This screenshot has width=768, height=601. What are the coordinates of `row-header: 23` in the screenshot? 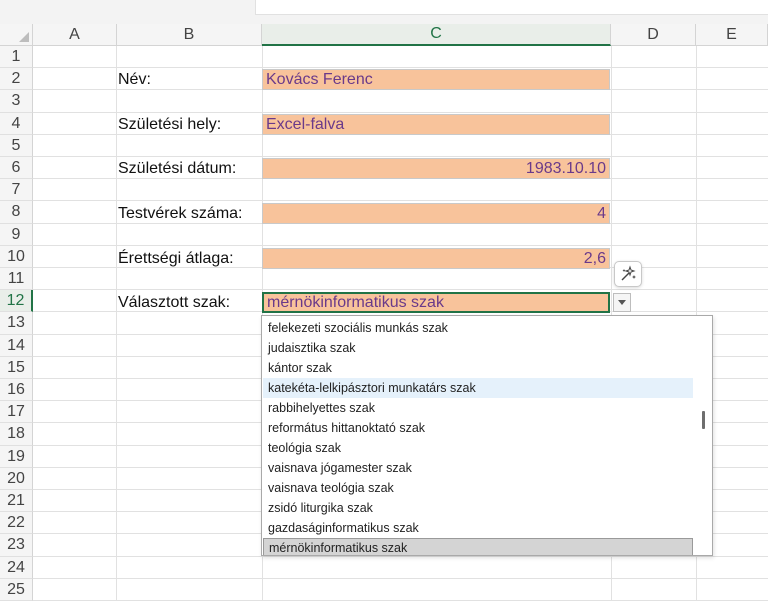 It's located at (16, 545).